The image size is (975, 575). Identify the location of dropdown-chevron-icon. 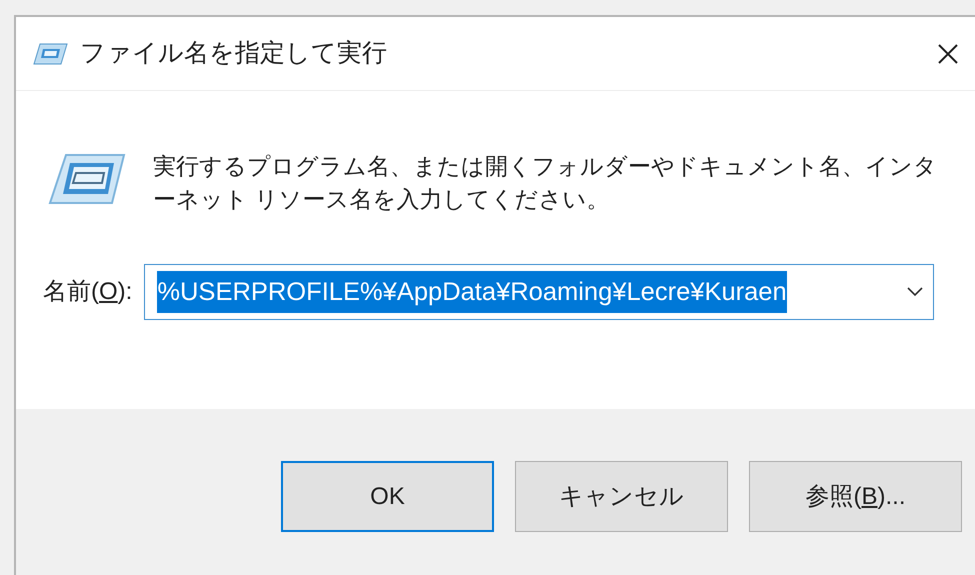
(915, 292).